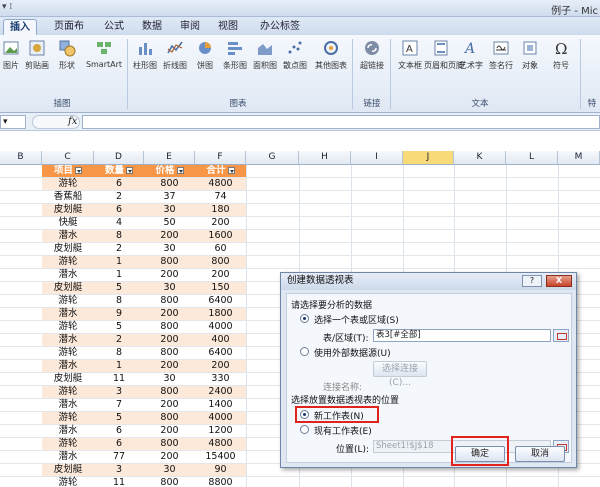 Image resolution: width=600 pixels, height=487 pixels. Describe the element at coordinates (304, 429) in the screenshot. I see `radio-existing-worksheet` at that location.